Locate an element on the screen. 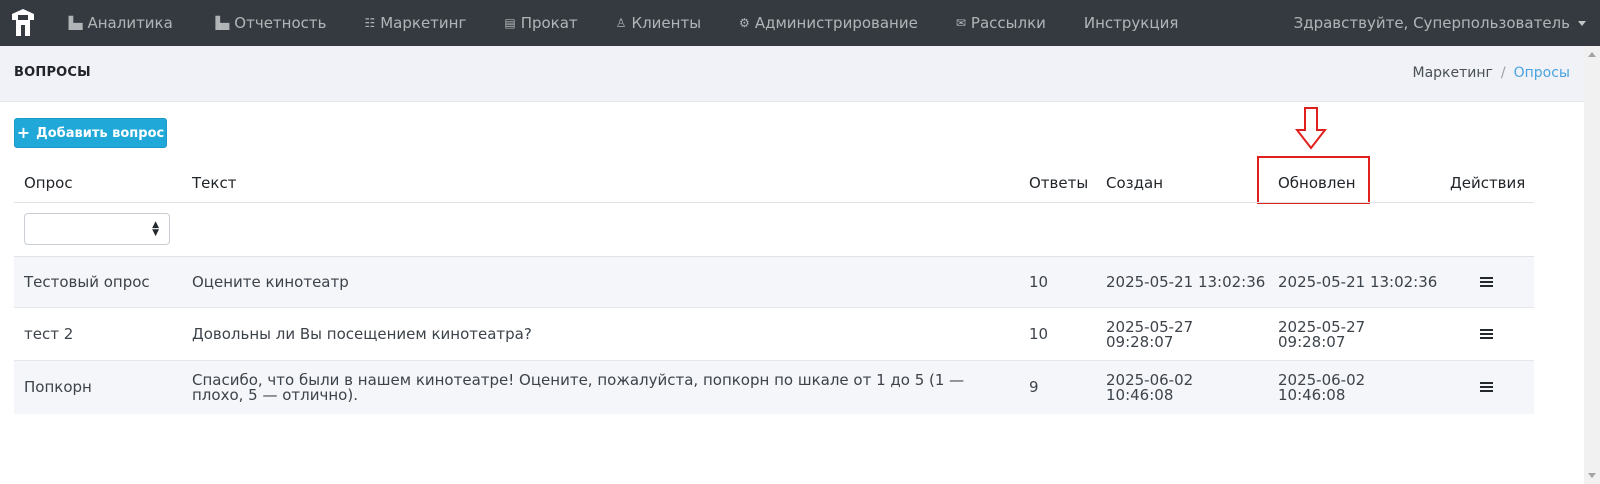  cell-created: 2025-06-02 10:46:08 is located at coordinates (1150, 387).